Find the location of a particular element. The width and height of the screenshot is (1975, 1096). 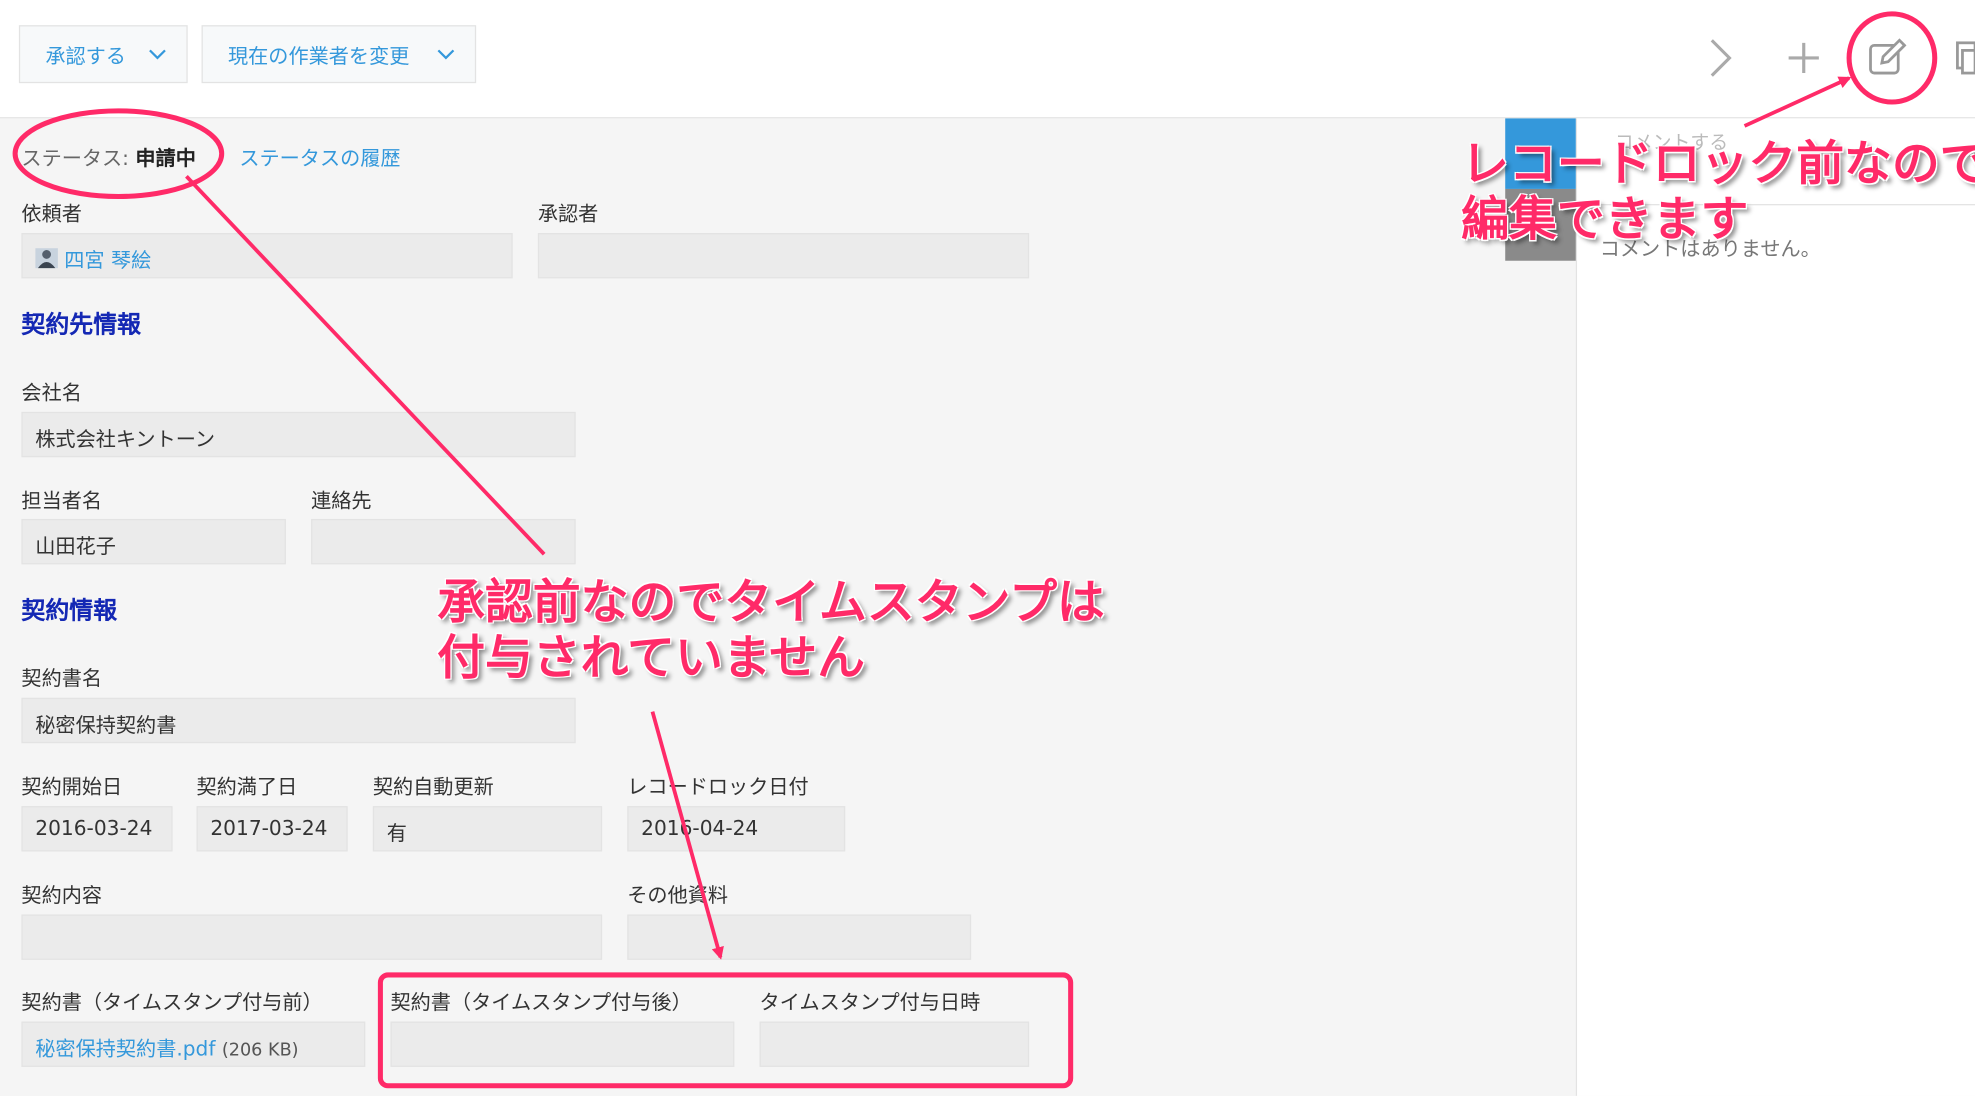

edit-annotation: レコードロック前なので 編集できます is located at coordinates (1718, 191).